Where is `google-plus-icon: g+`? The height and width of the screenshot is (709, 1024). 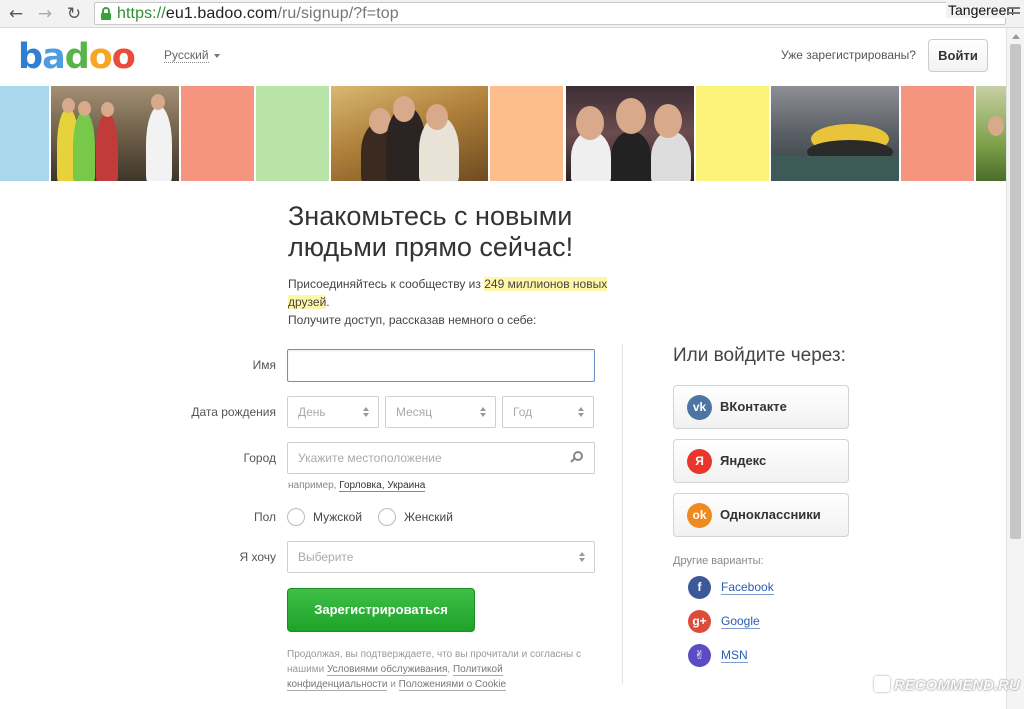 google-plus-icon: g+ is located at coordinates (699, 621).